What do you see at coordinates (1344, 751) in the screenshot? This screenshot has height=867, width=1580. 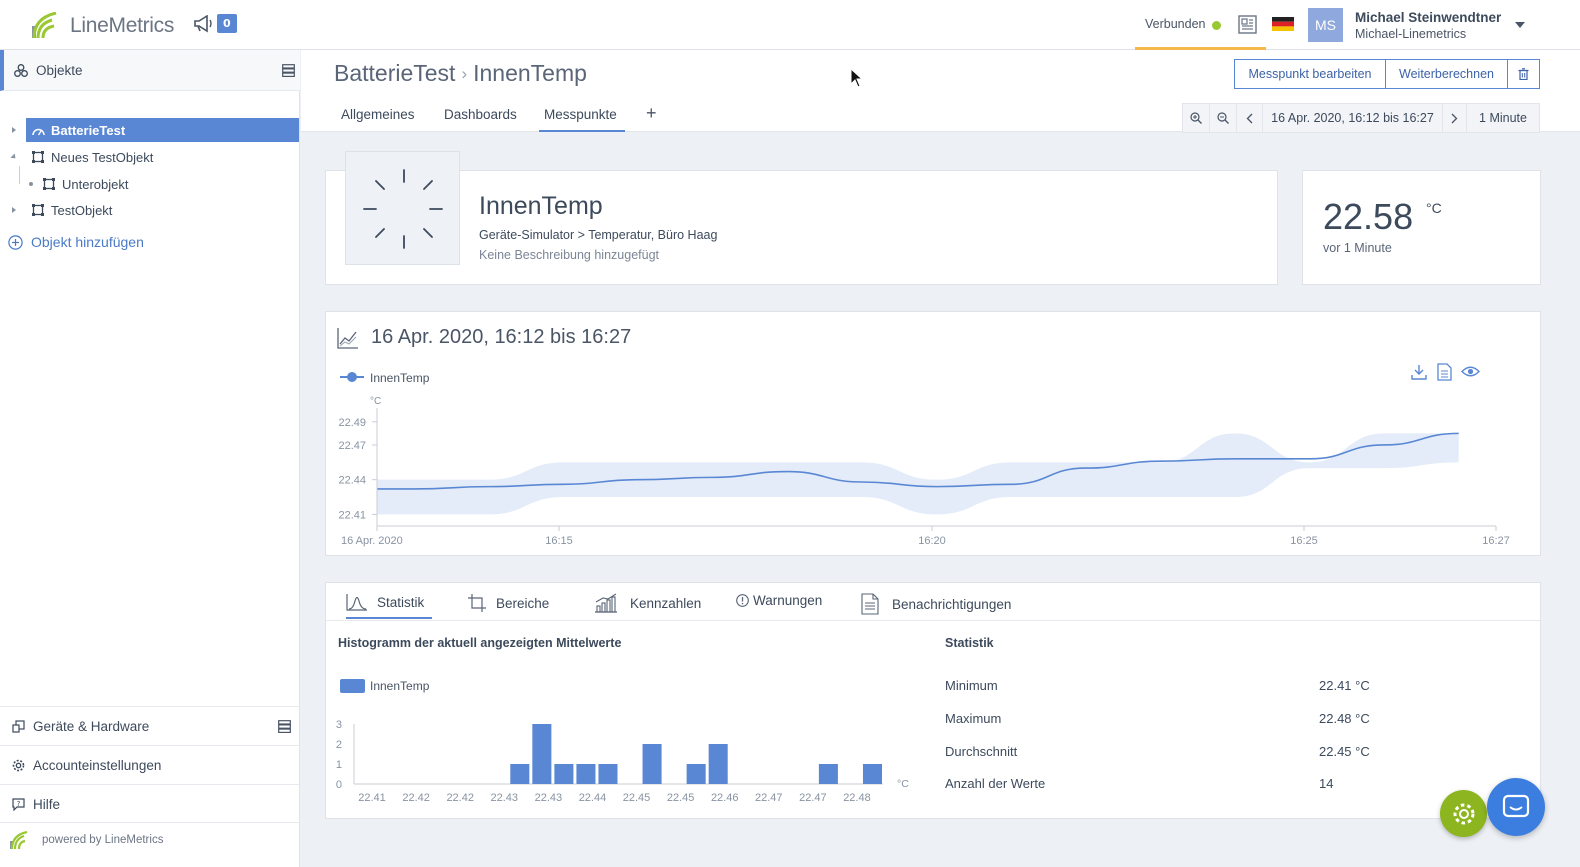 I see `stat-value-average: 22.45 °C` at bounding box center [1344, 751].